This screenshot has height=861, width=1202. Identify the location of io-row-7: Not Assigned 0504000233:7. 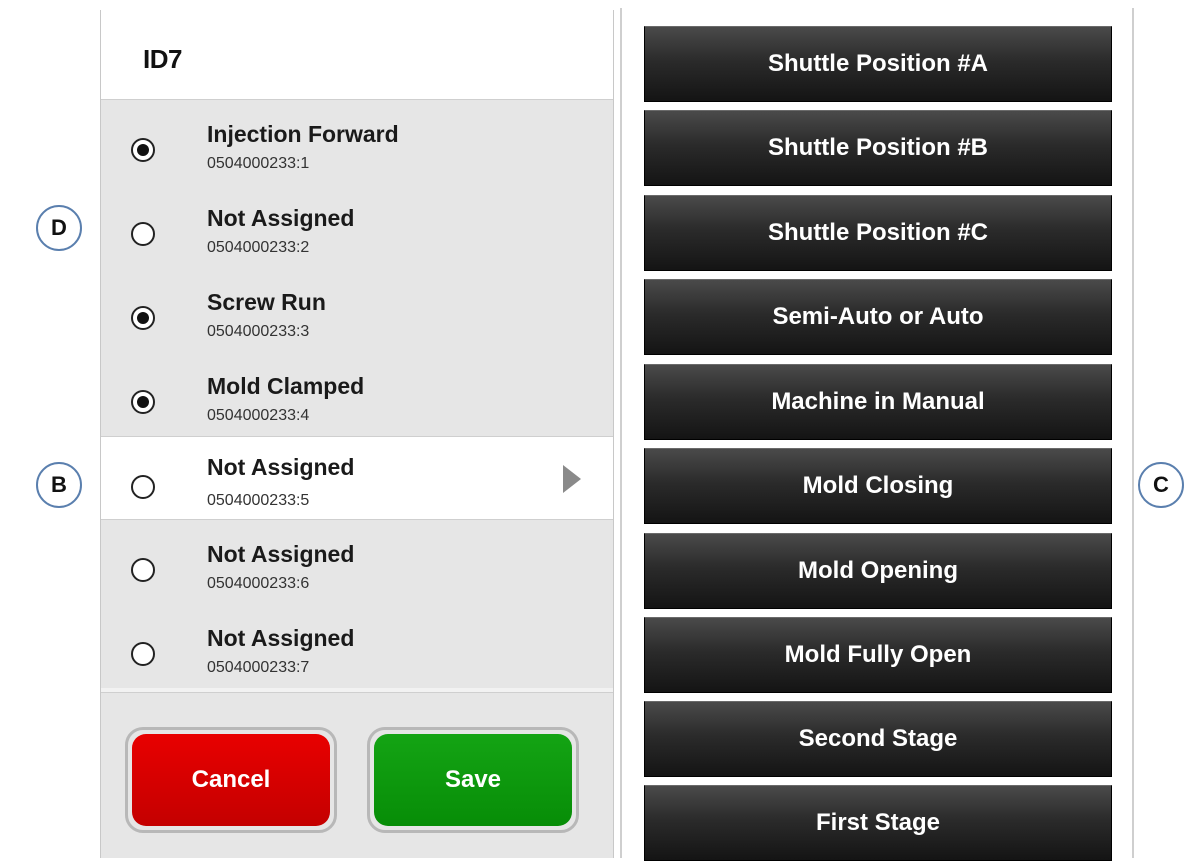
(357, 646).